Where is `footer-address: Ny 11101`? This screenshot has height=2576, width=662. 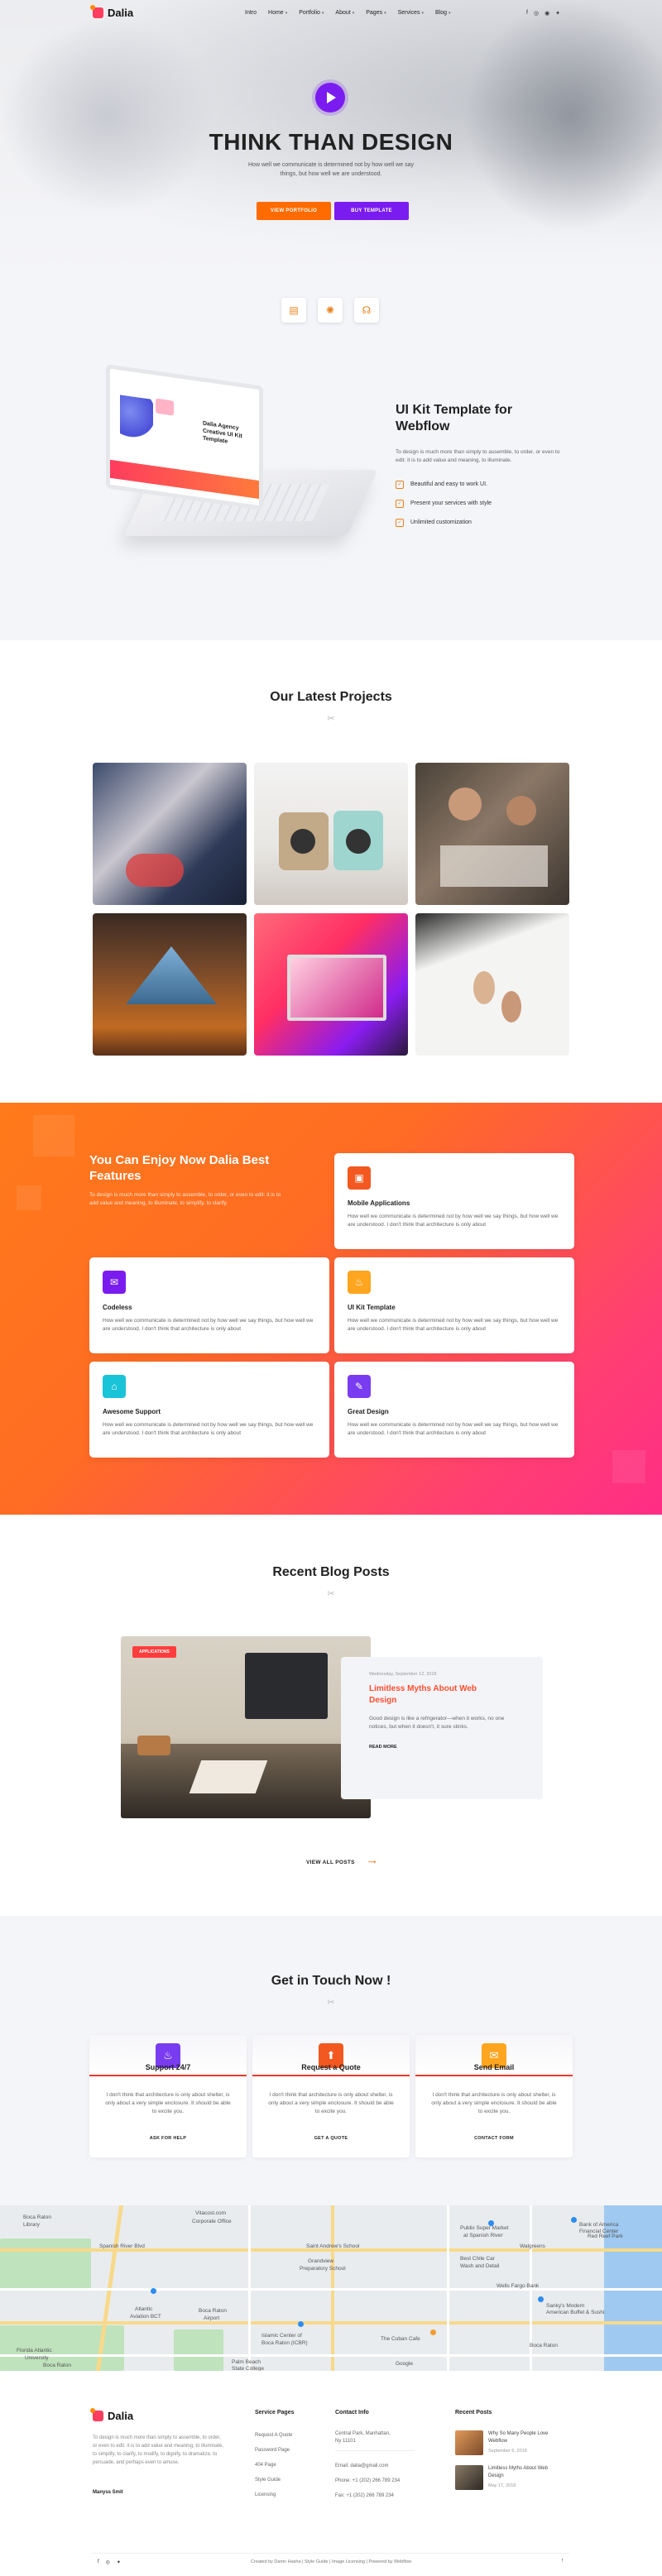
footer-address: Ny 11101 is located at coordinates (345, 2441).